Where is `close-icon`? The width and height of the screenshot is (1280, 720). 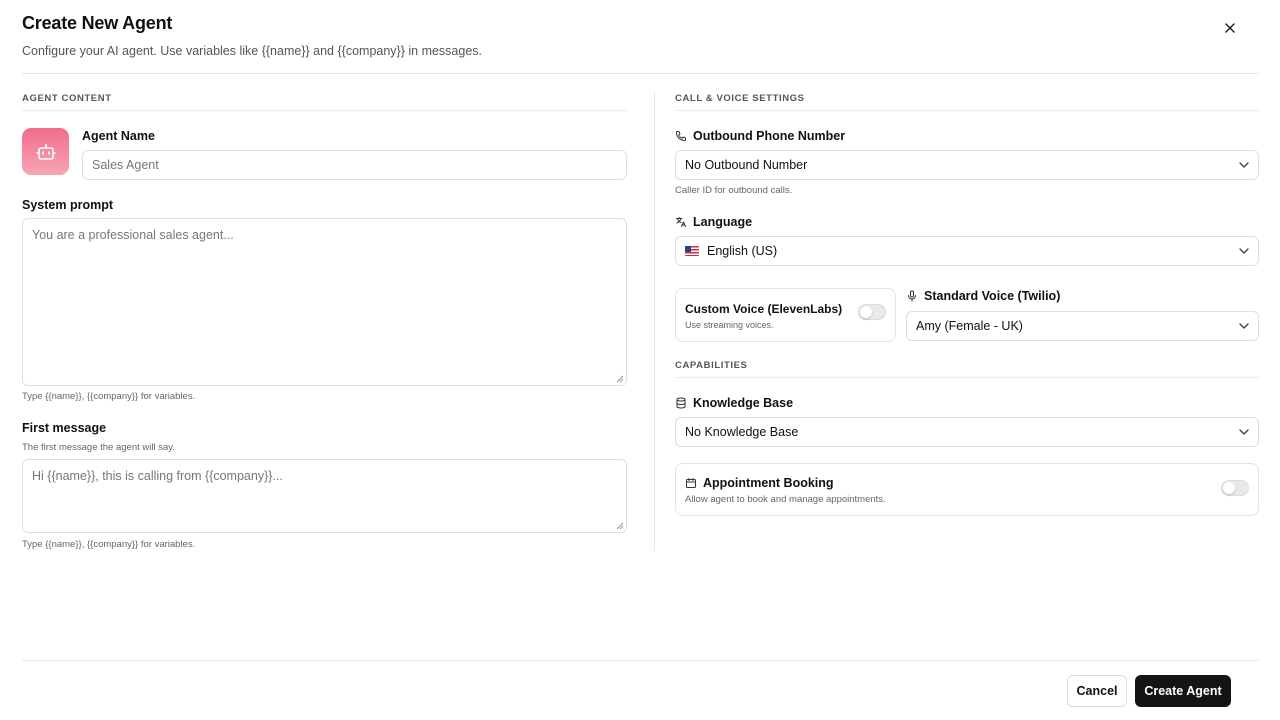 close-icon is located at coordinates (1230, 28).